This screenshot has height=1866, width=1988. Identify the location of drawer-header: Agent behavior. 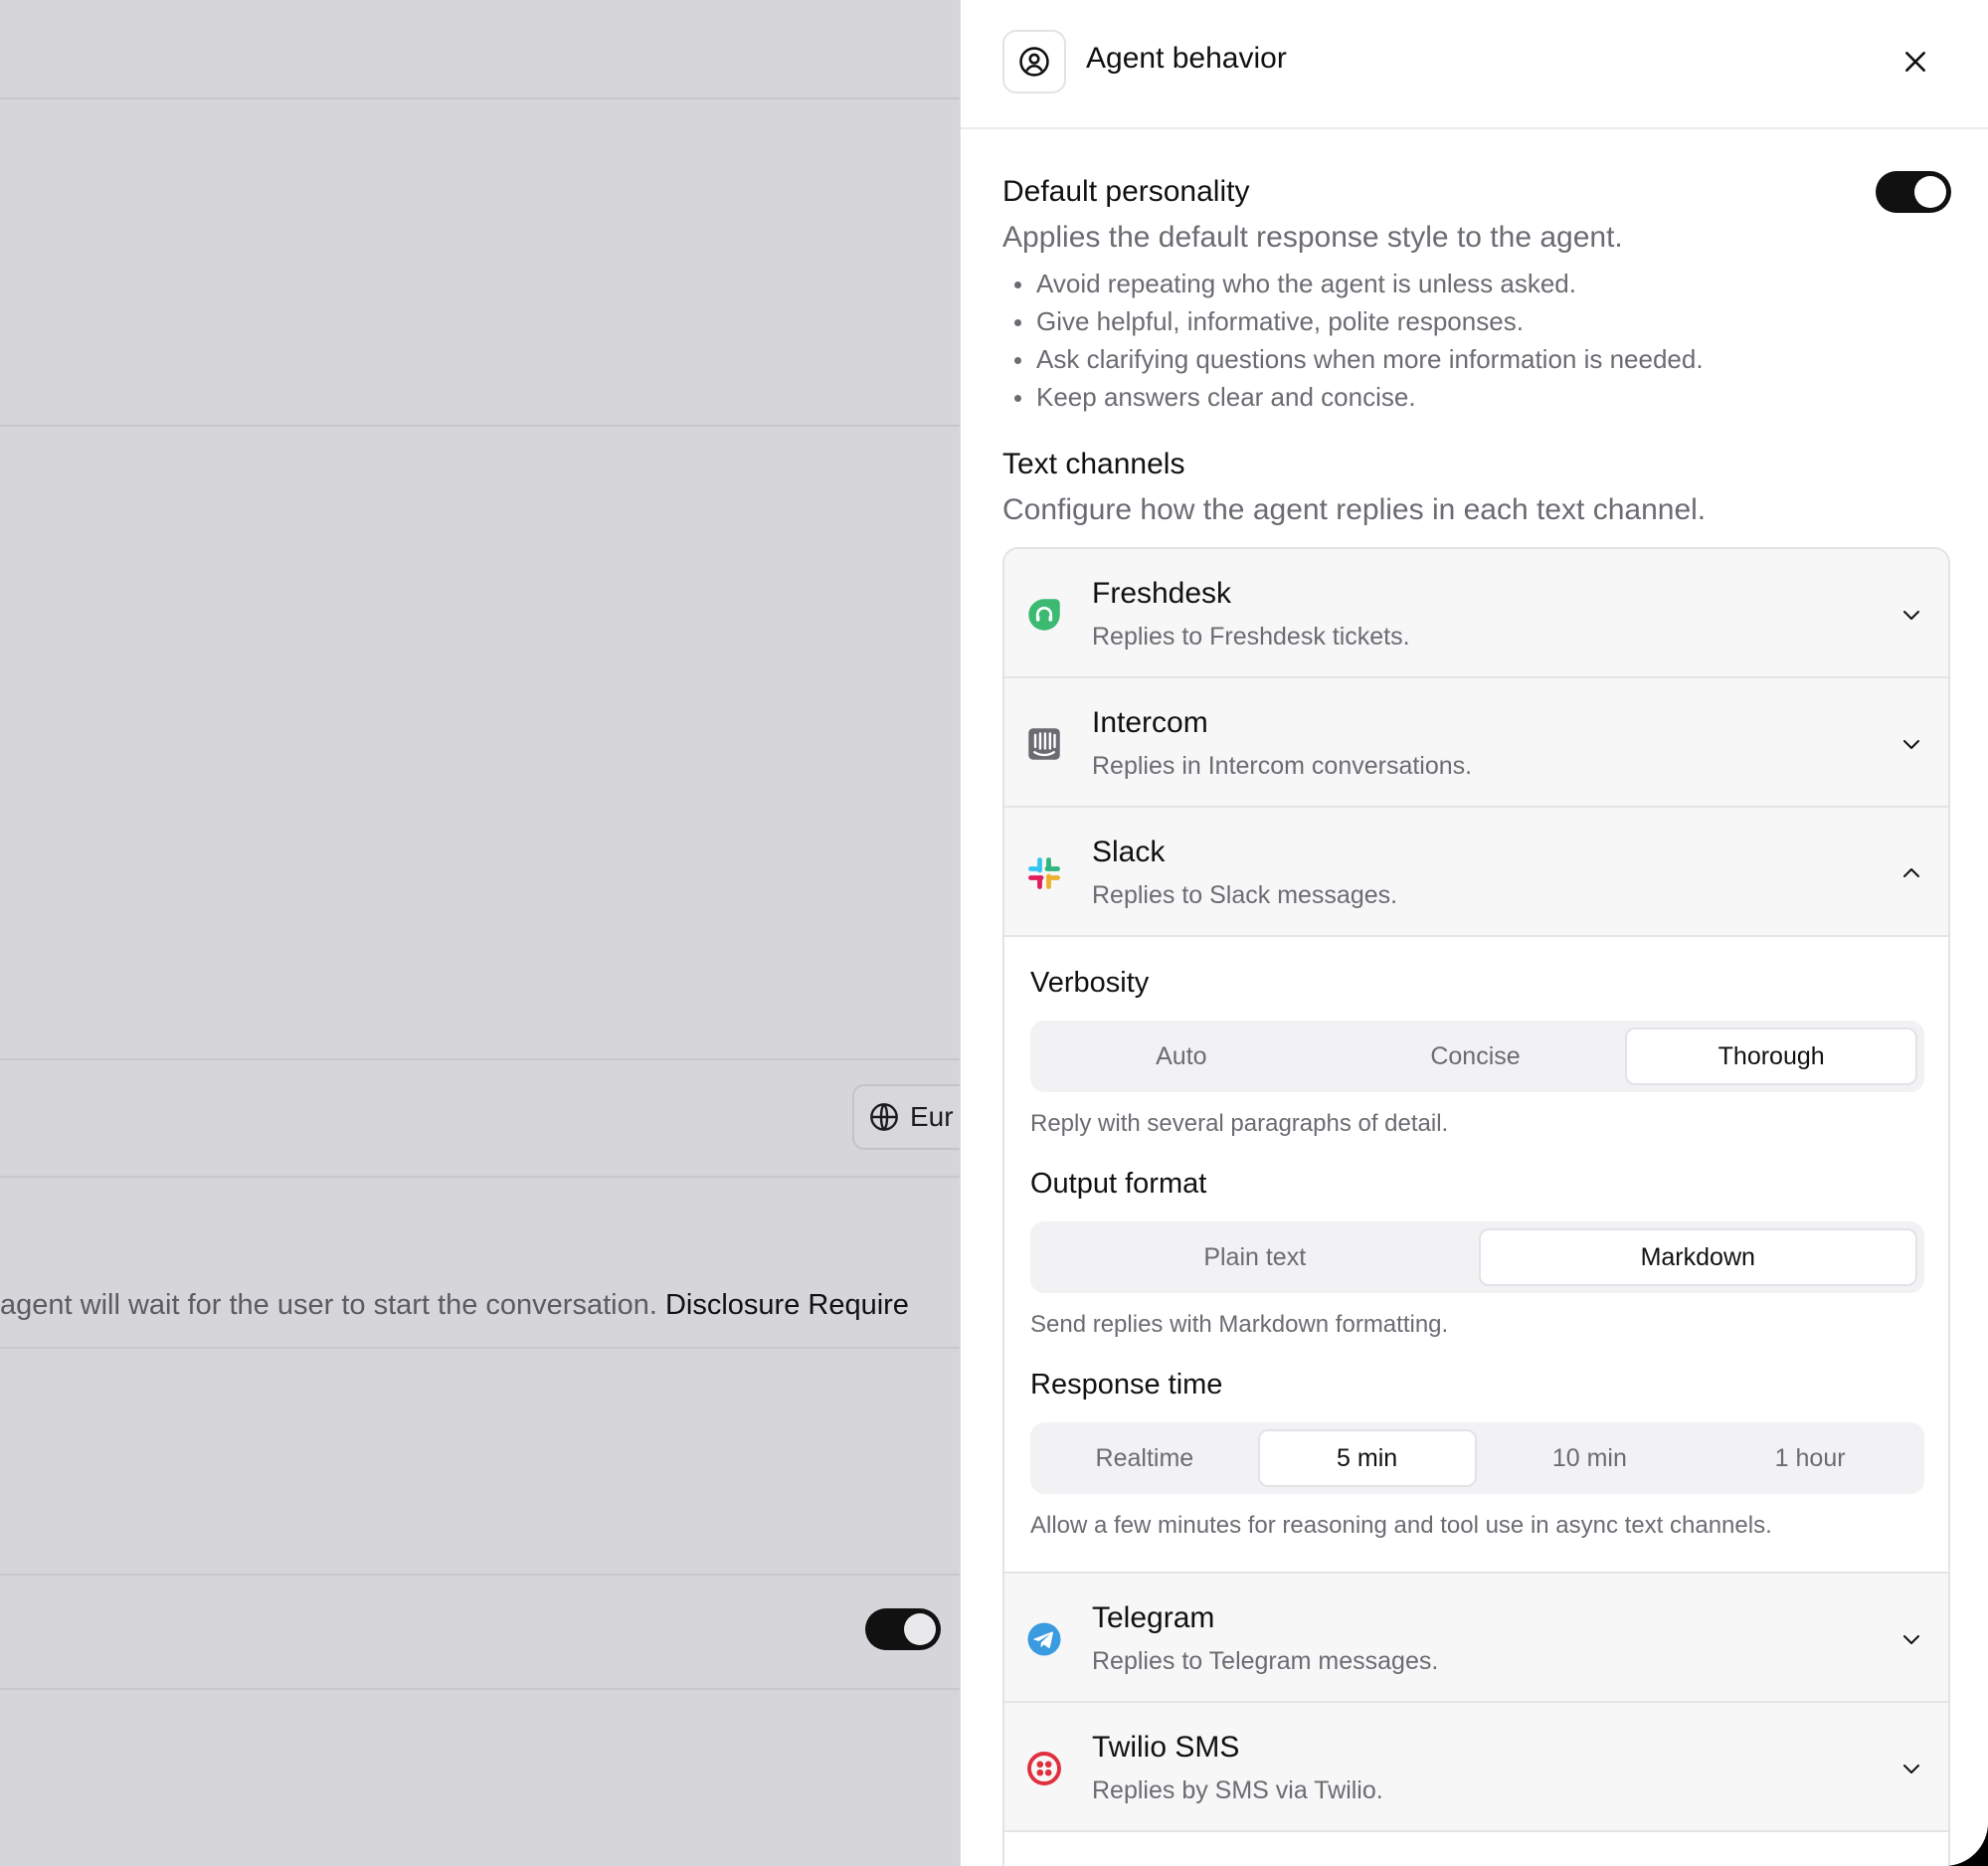
(1474, 65).